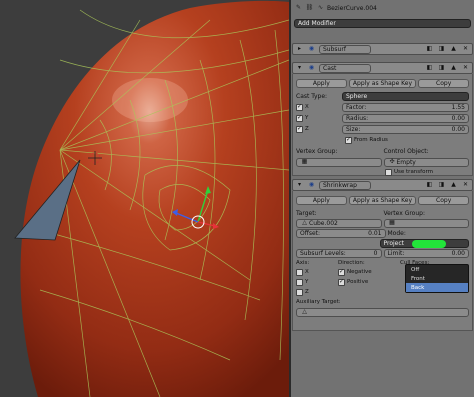 This screenshot has height=397, width=474. What do you see at coordinates (413, 172) in the screenshot?
I see `use-transform-label: Use transform` at bounding box center [413, 172].